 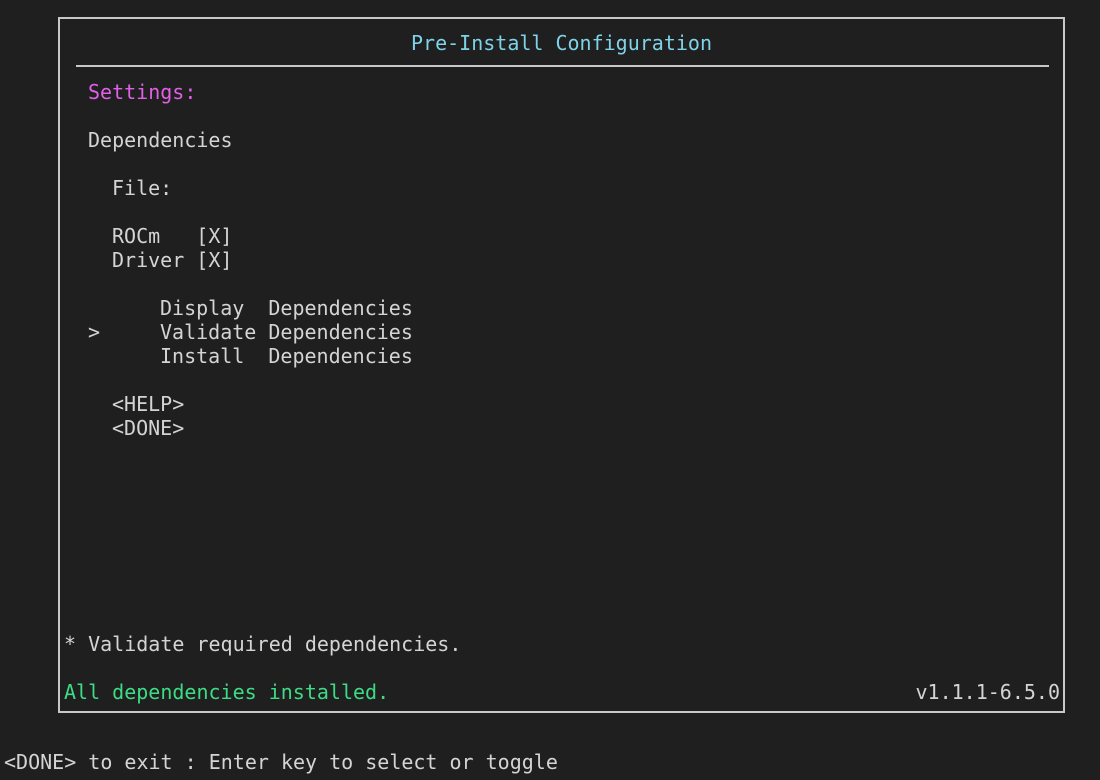 What do you see at coordinates (227, 692) in the screenshot?
I see `status-message: All dependencies installed.` at bounding box center [227, 692].